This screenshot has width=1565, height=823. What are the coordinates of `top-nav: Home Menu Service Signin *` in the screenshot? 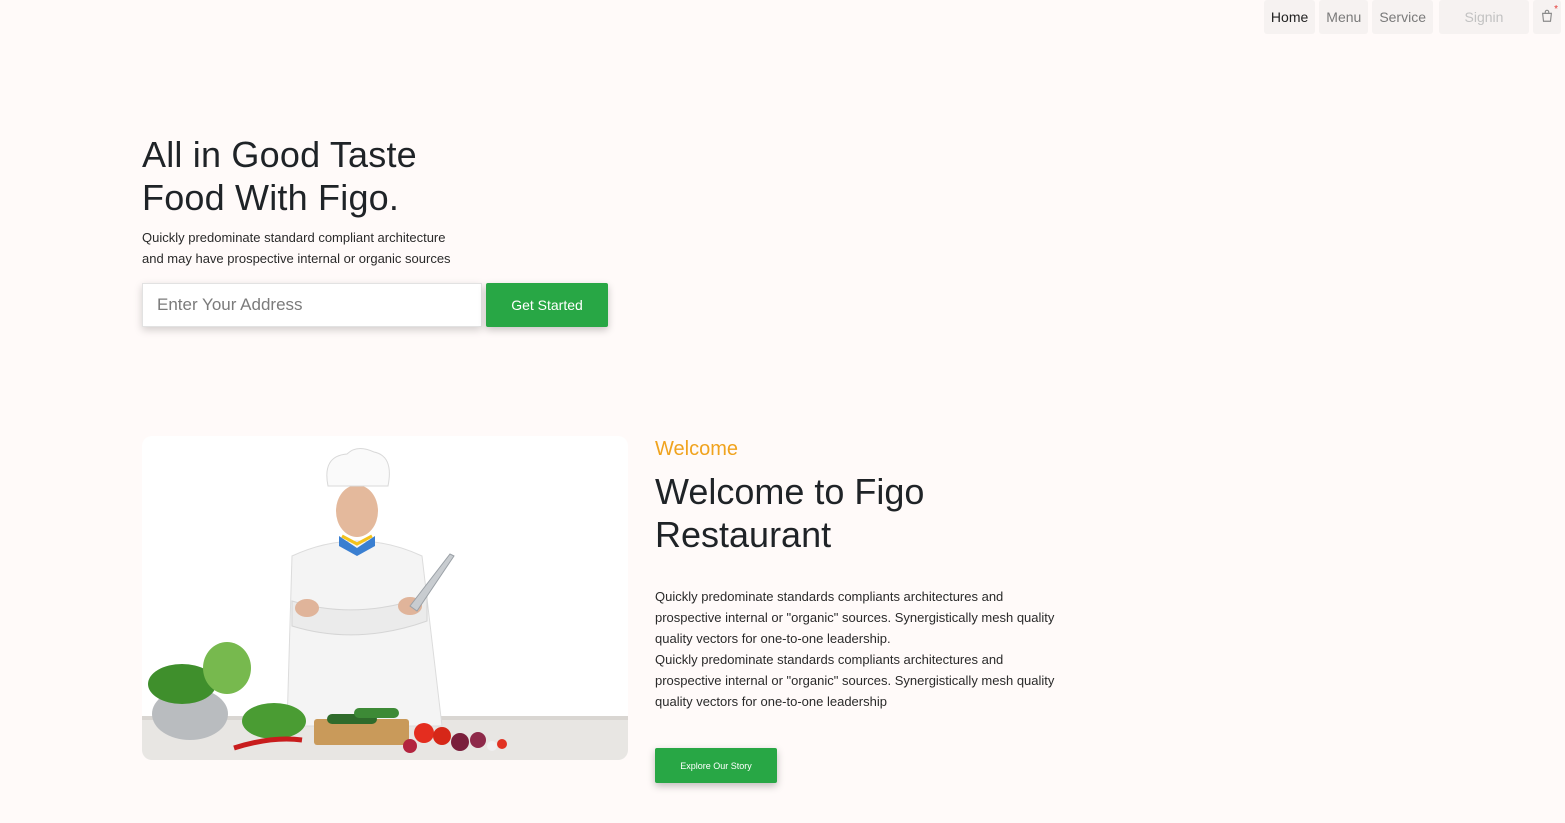 It's located at (1414, 18).